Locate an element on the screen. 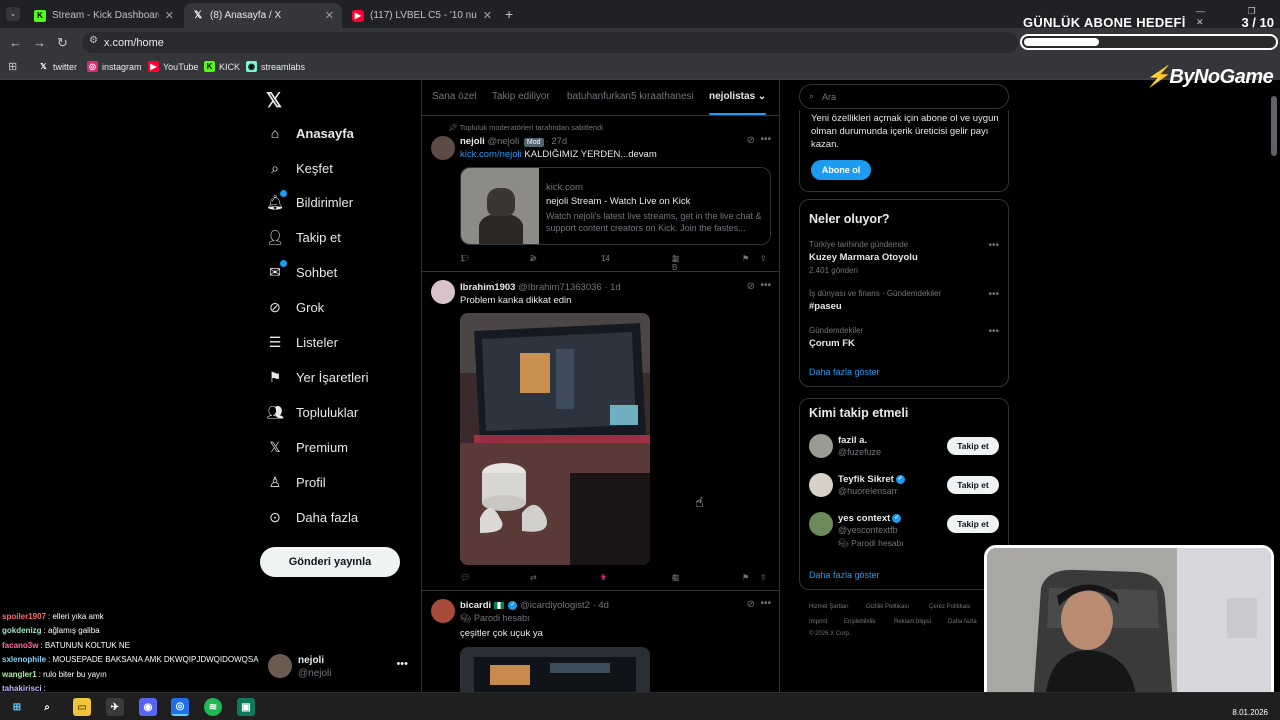 The width and height of the screenshot is (1280, 720). bookmark-twitter: 𝕏twitter is located at coordinates (57, 66).